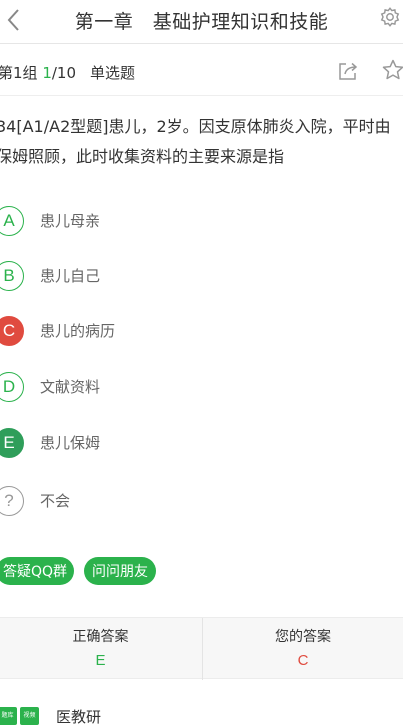 The height and width of the screenshot is (725, 403). I want to click on option-d: D 文献资料, so click(147, 388).